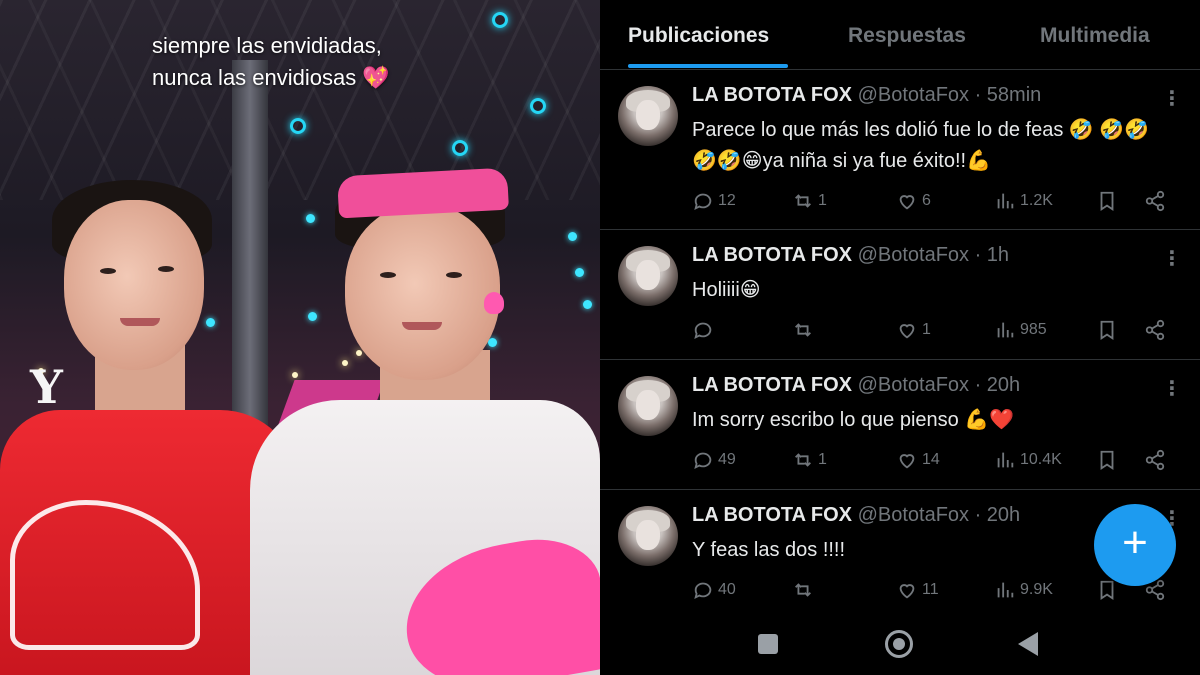  Describe the element at coordinates (727, 459) in the screenshot. I see `reply-count: 49` at that location.